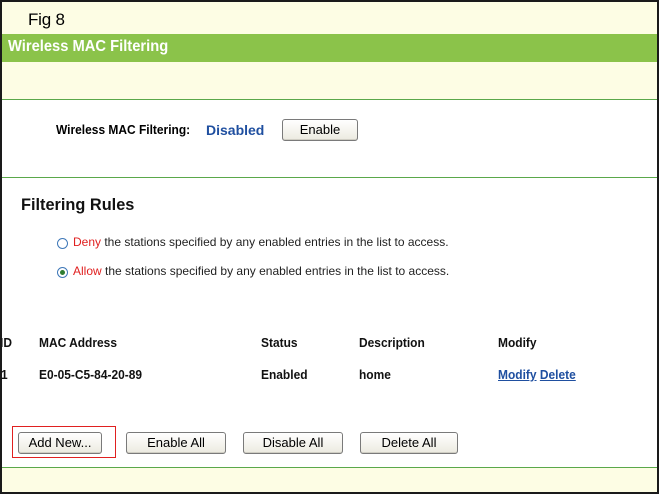 This screenshot has width=659, height=494. Describe the element at coordinates (62, 243) in the screenshot. I see `deny-radio` at that location.